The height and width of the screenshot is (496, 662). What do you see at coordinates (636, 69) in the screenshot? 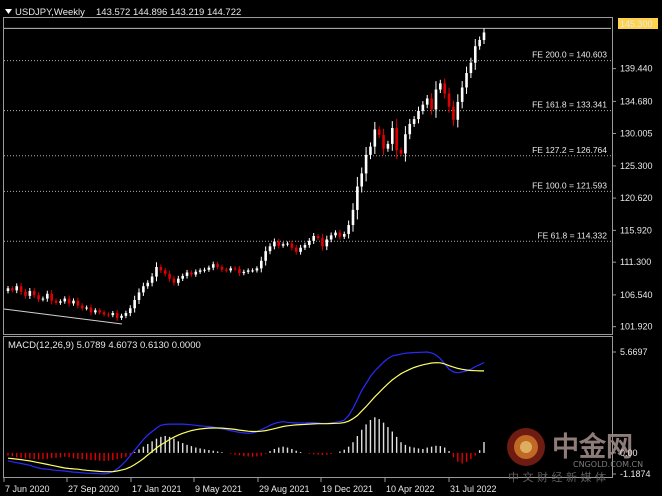
I see `price-tick-label: 139.440` at bounding box center [636, 69].